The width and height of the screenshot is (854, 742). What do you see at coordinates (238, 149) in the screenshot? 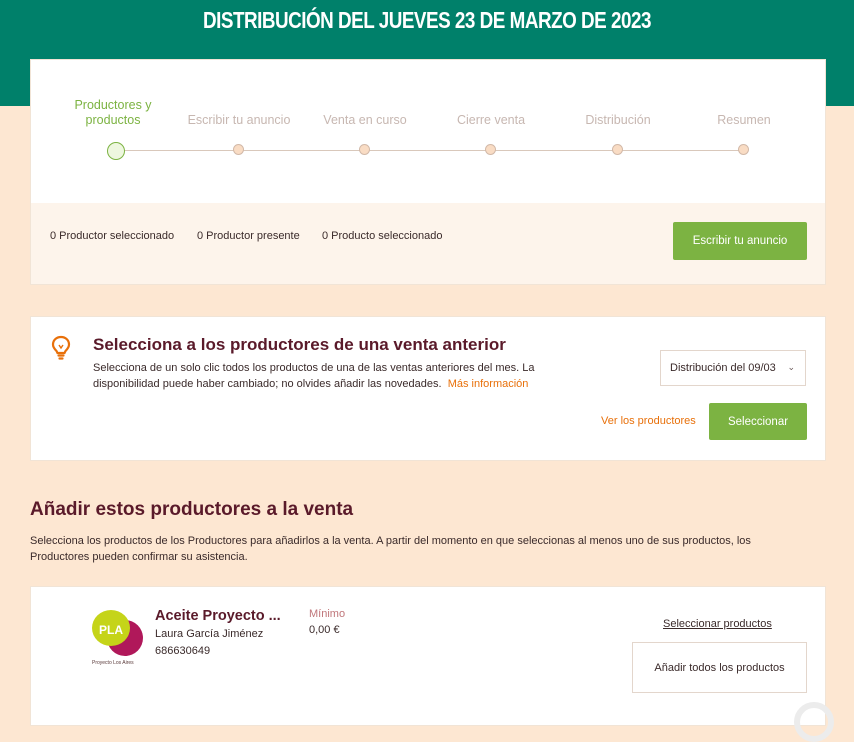
I see `step-dot-write-ad` at bounding box center [238, 149].